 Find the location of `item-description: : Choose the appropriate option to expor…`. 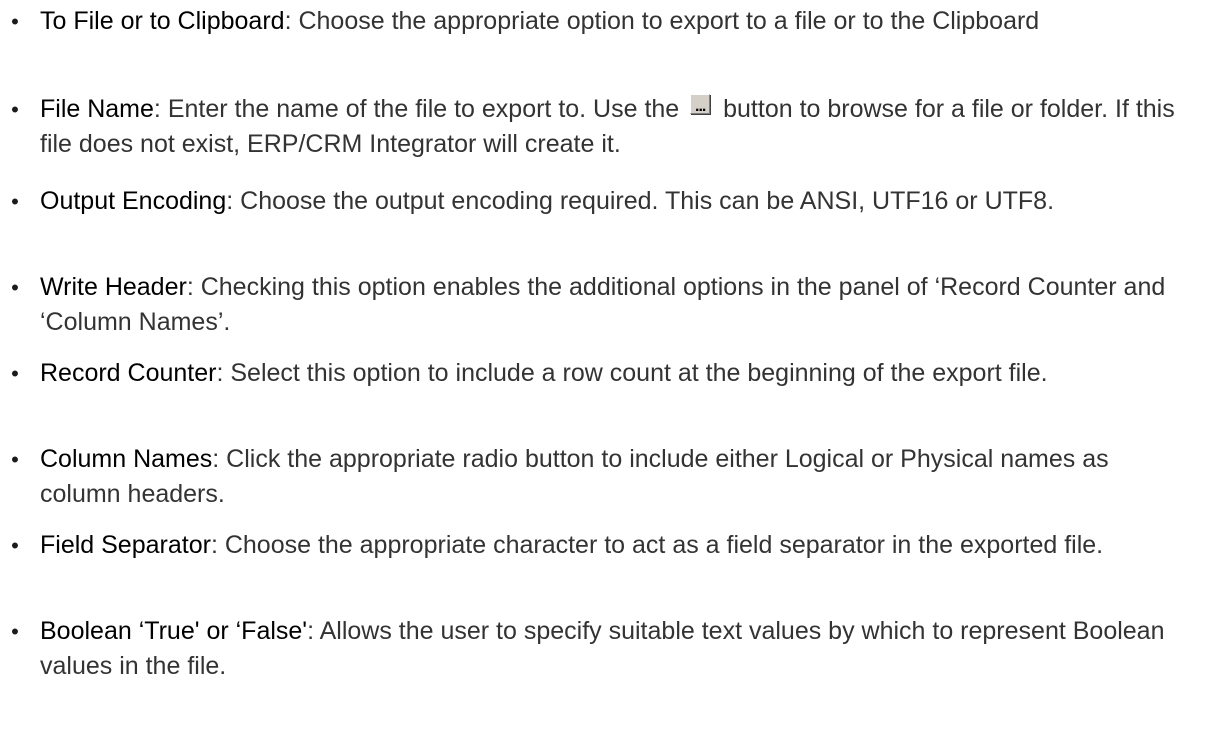

item-description: : Choose the appropriate option to expor… is located at coordinates (662, 21).